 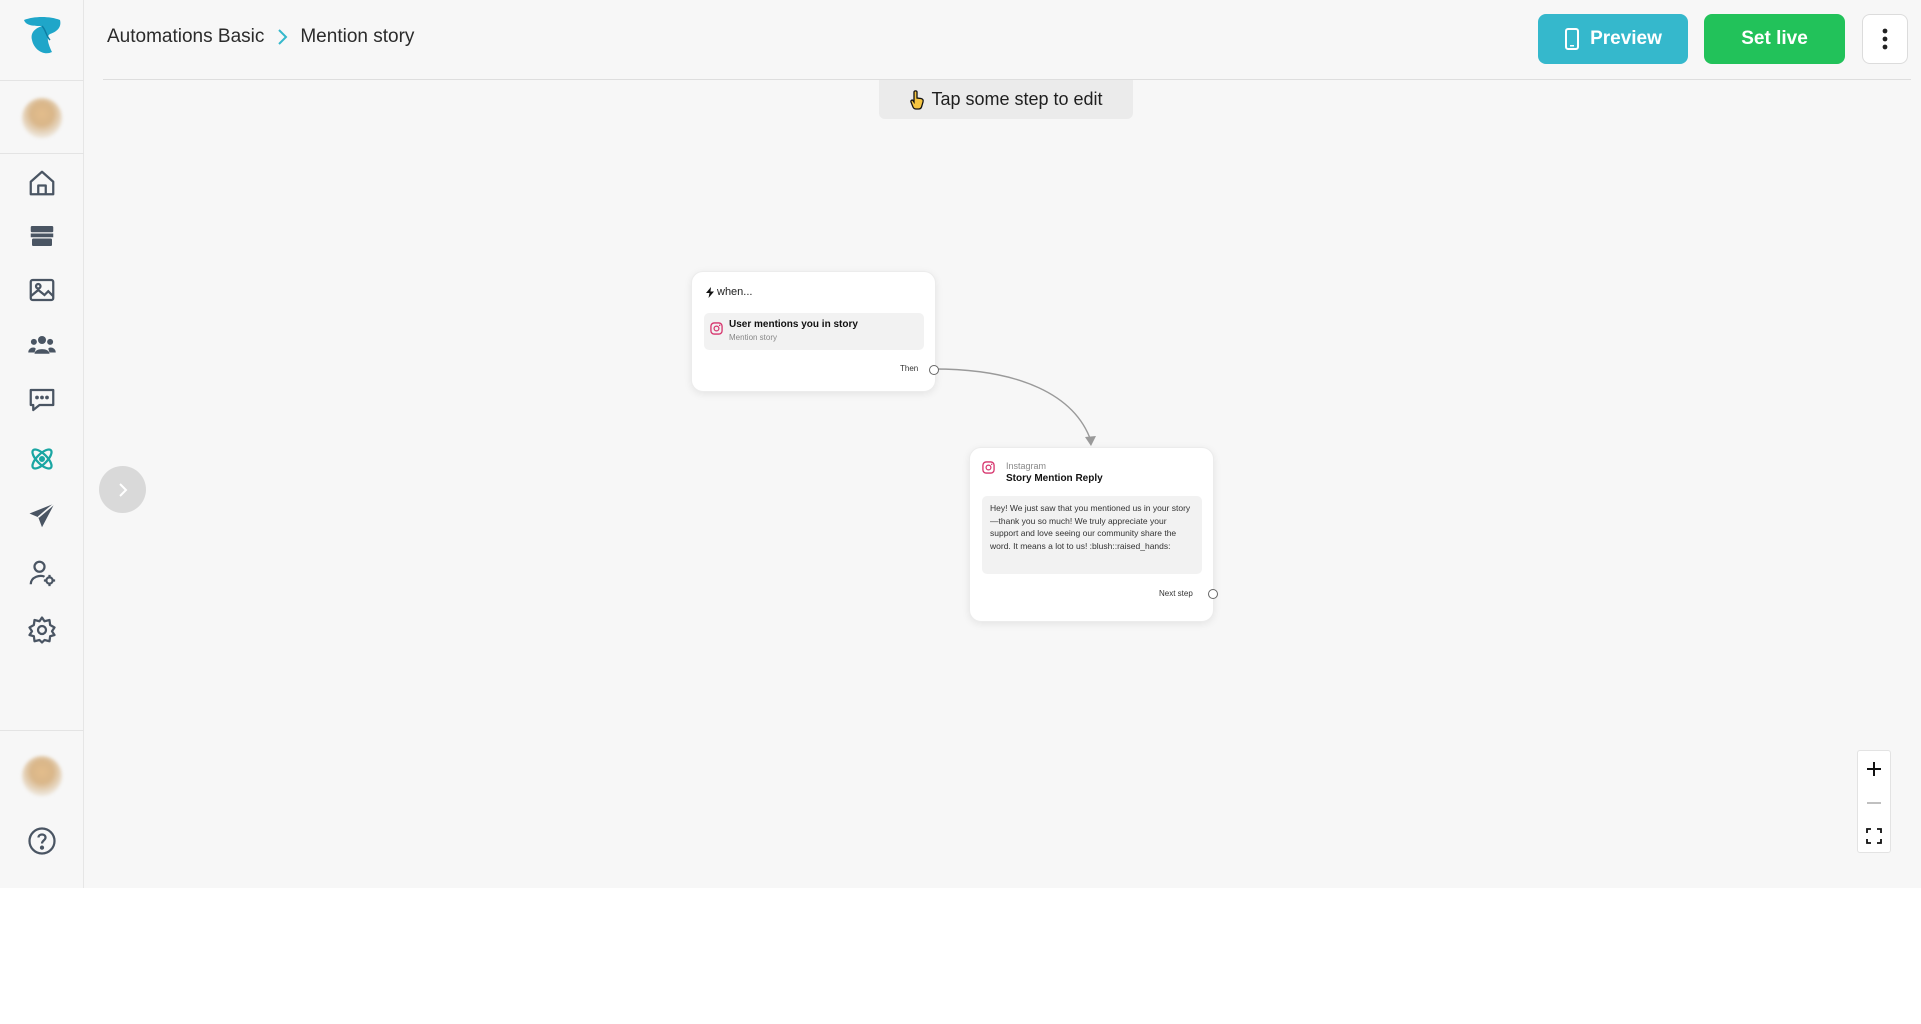 I want to click on preview-button-label: Preview, so click(x=1626, y=38).